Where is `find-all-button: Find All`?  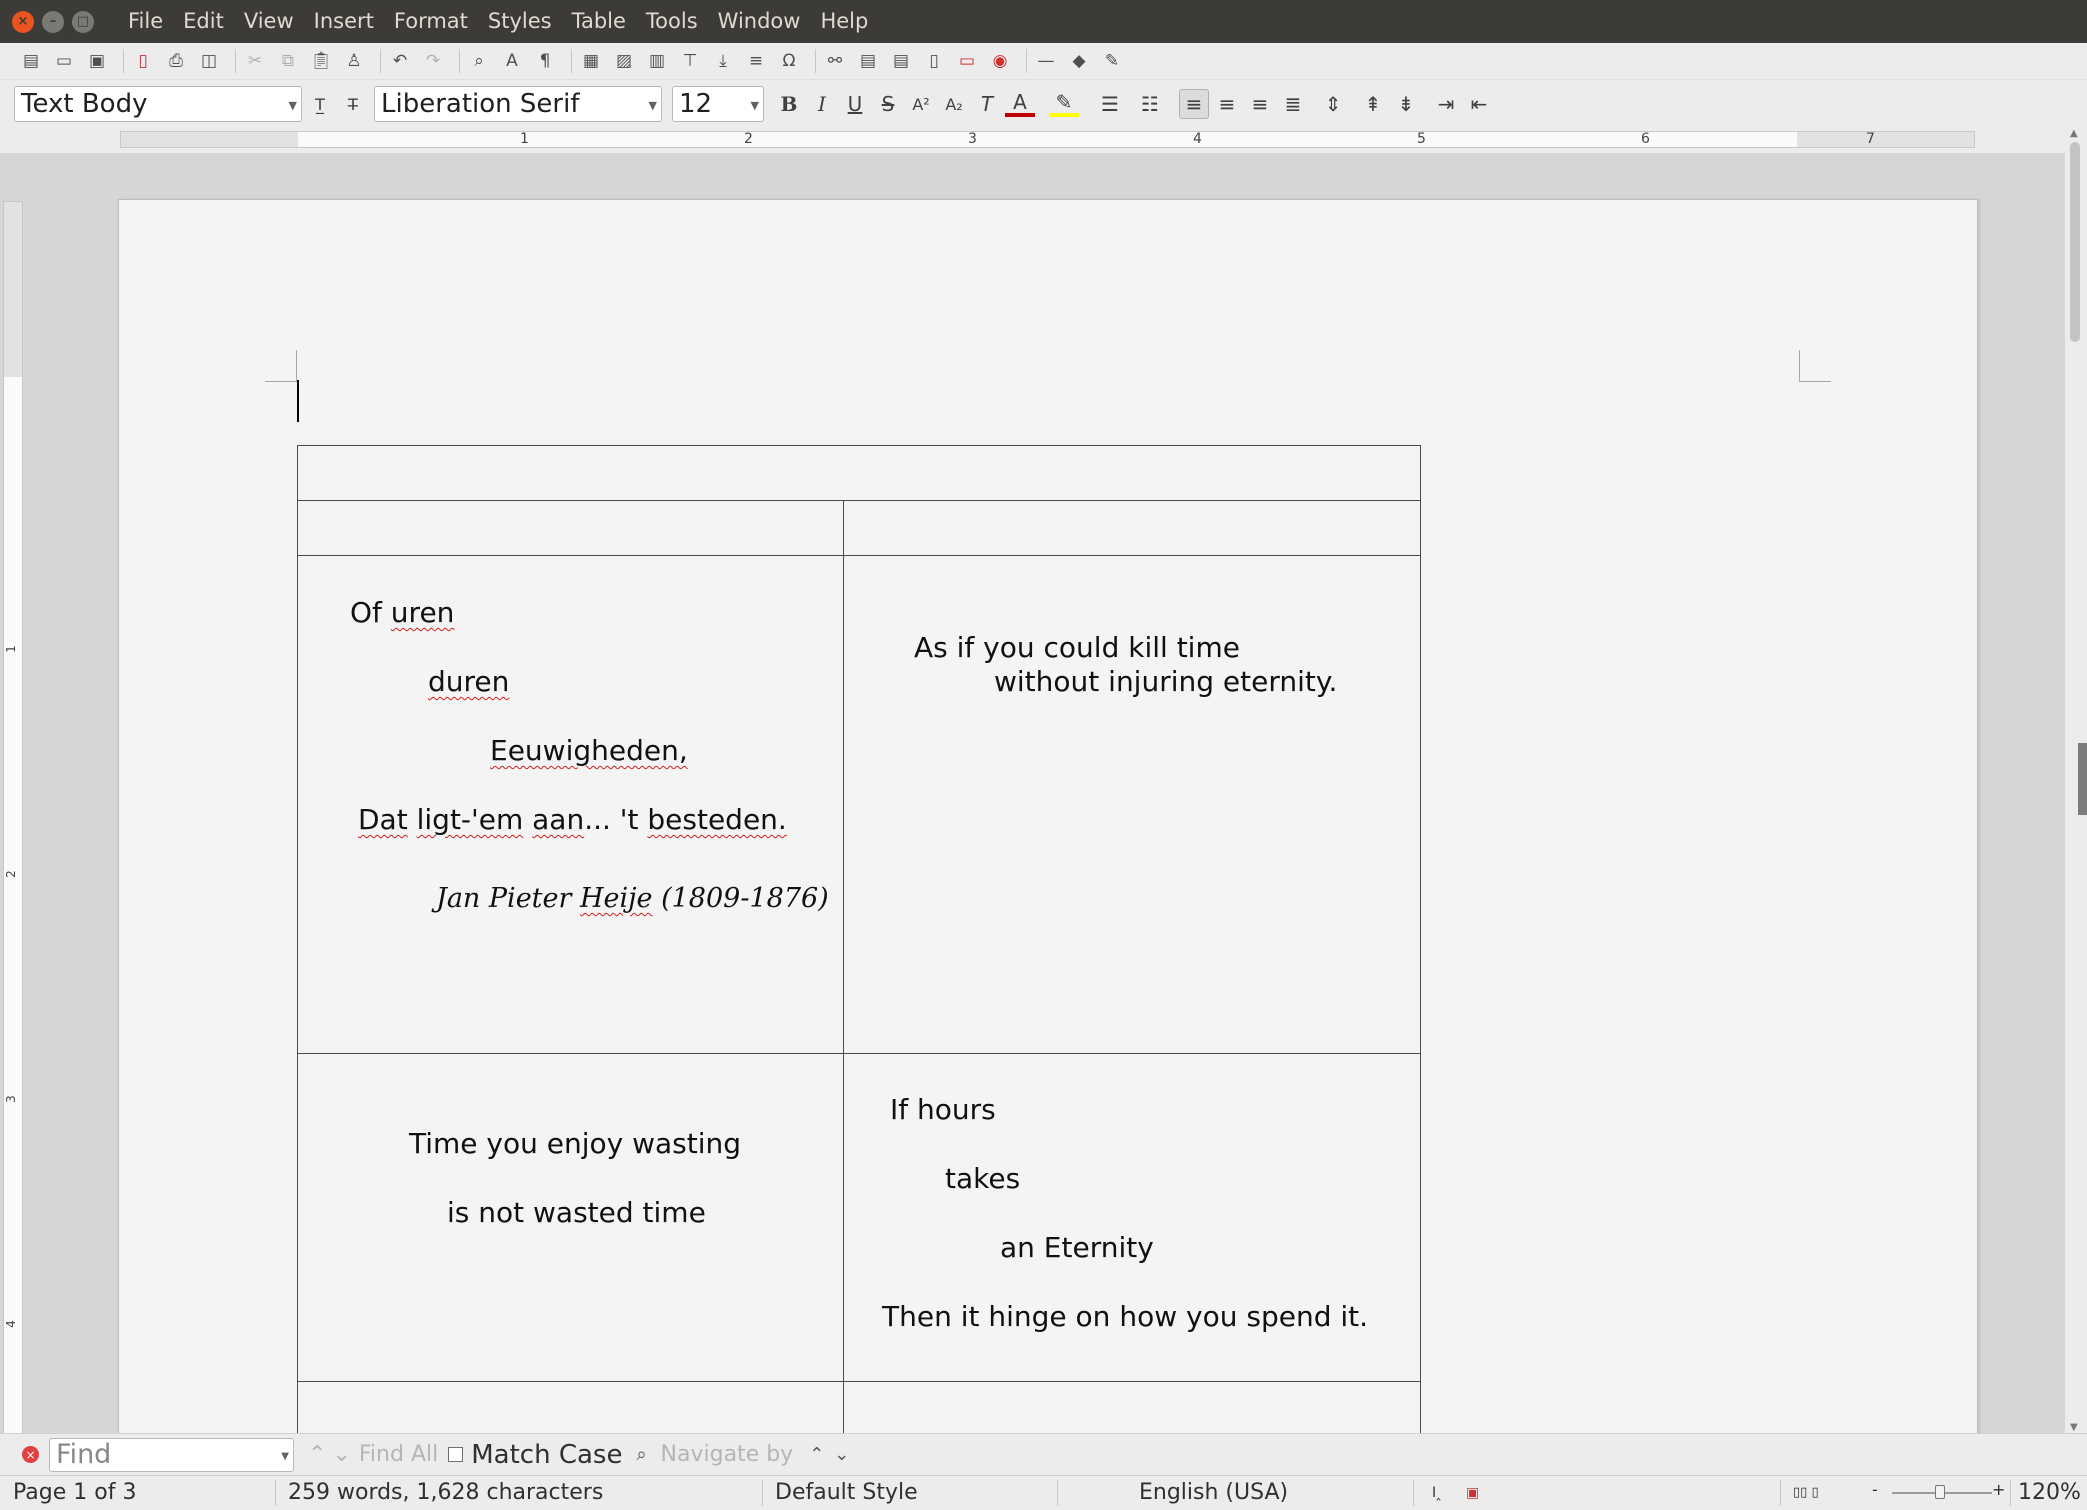 find-all-button: Find All is located at coordinates (398, 1454).